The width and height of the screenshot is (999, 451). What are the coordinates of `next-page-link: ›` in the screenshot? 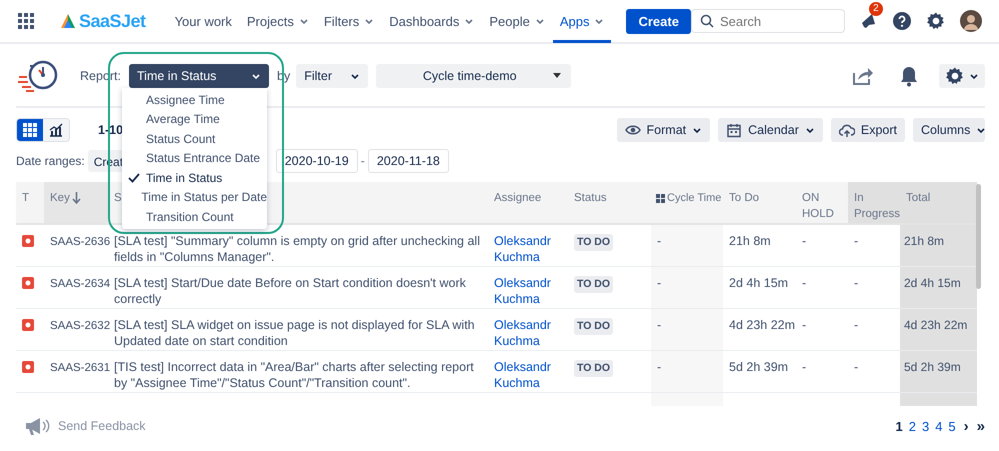 It's located at (966, 426).